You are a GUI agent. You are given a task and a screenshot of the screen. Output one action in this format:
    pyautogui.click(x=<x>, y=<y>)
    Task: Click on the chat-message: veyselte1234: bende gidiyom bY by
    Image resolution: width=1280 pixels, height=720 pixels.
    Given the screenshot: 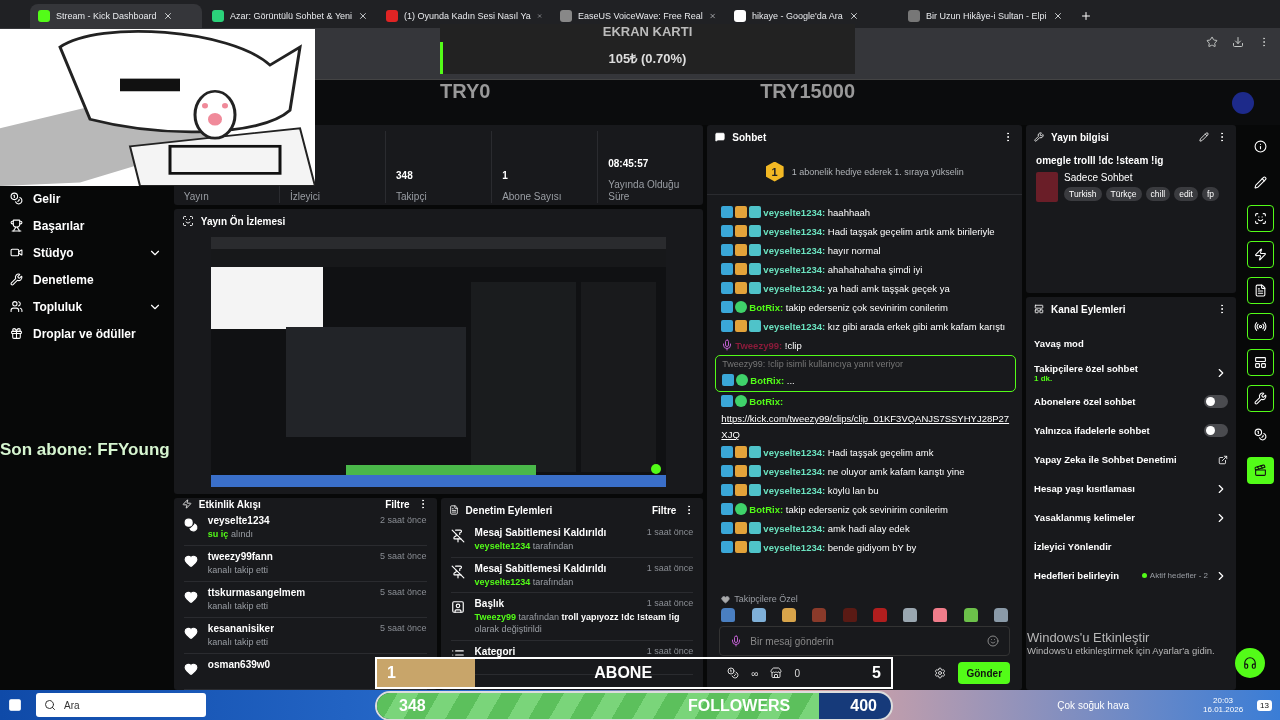 What is the action you would take?
    pyautogui.click(x=840, y=548)
    